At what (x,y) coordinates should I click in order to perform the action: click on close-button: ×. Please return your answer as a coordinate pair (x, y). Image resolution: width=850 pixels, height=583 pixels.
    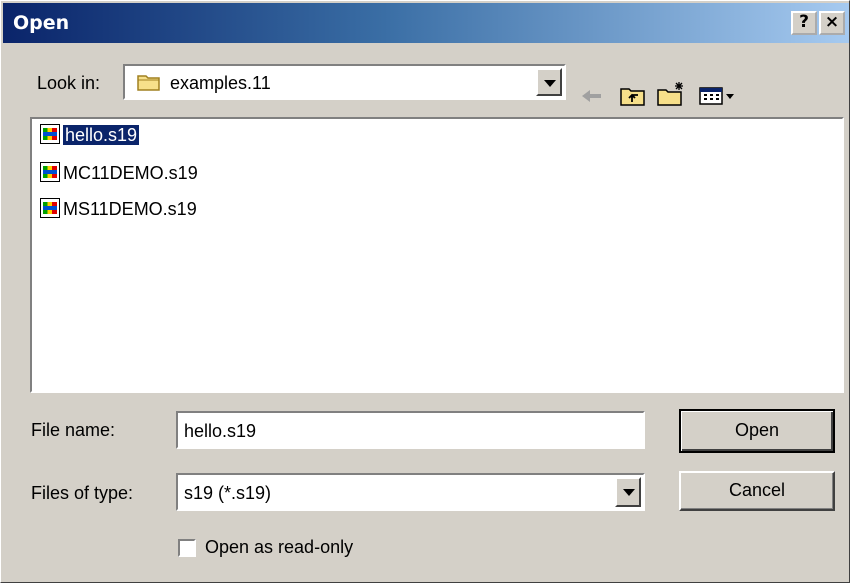
    Looking at the image, I should click on (832, 23).